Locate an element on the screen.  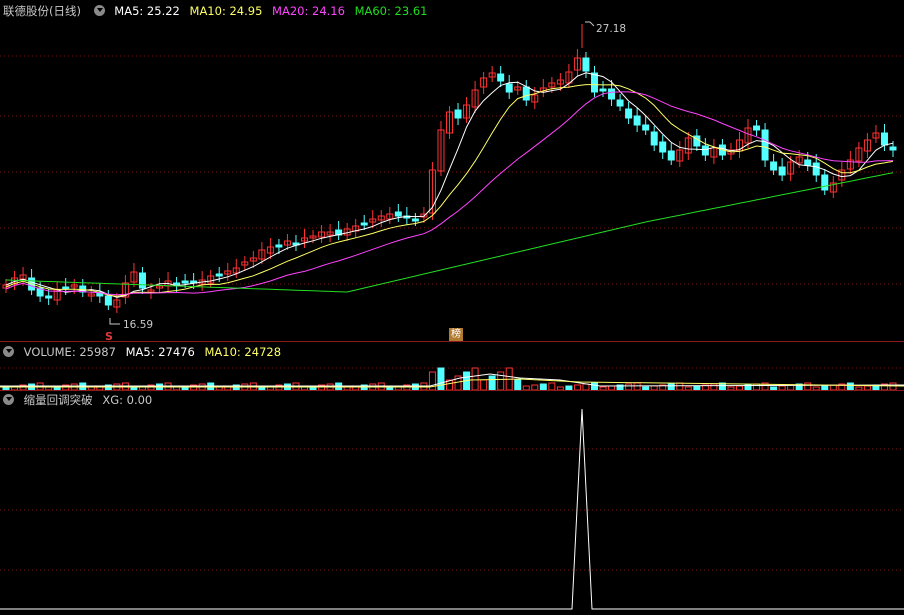
bang-badge: 榜 is located at coordinates (456, 334).